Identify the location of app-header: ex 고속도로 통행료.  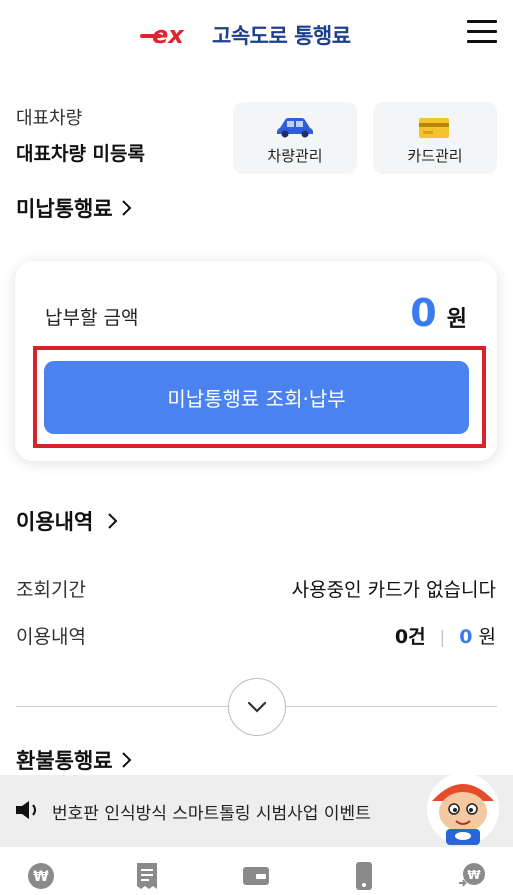
(256, 35).